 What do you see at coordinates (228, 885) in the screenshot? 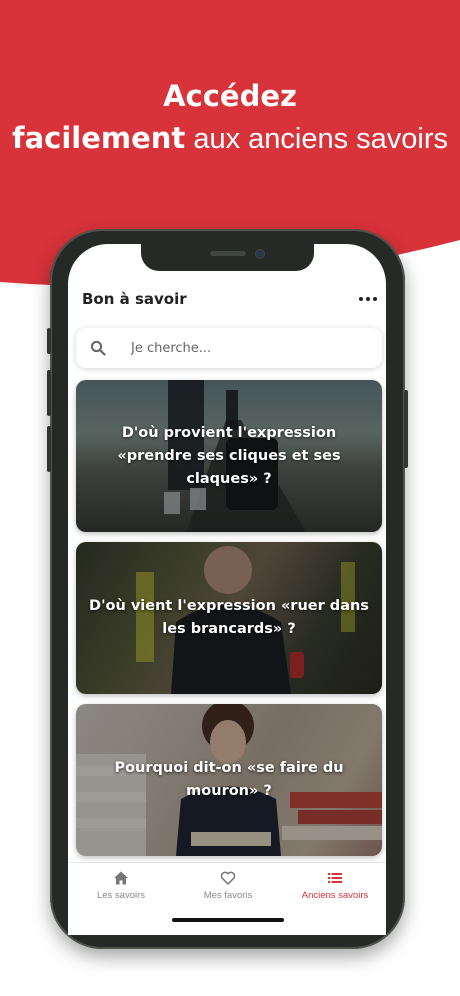
I see `tab-mes-favoris: Mes favoris` at bounding box center [228, 885].